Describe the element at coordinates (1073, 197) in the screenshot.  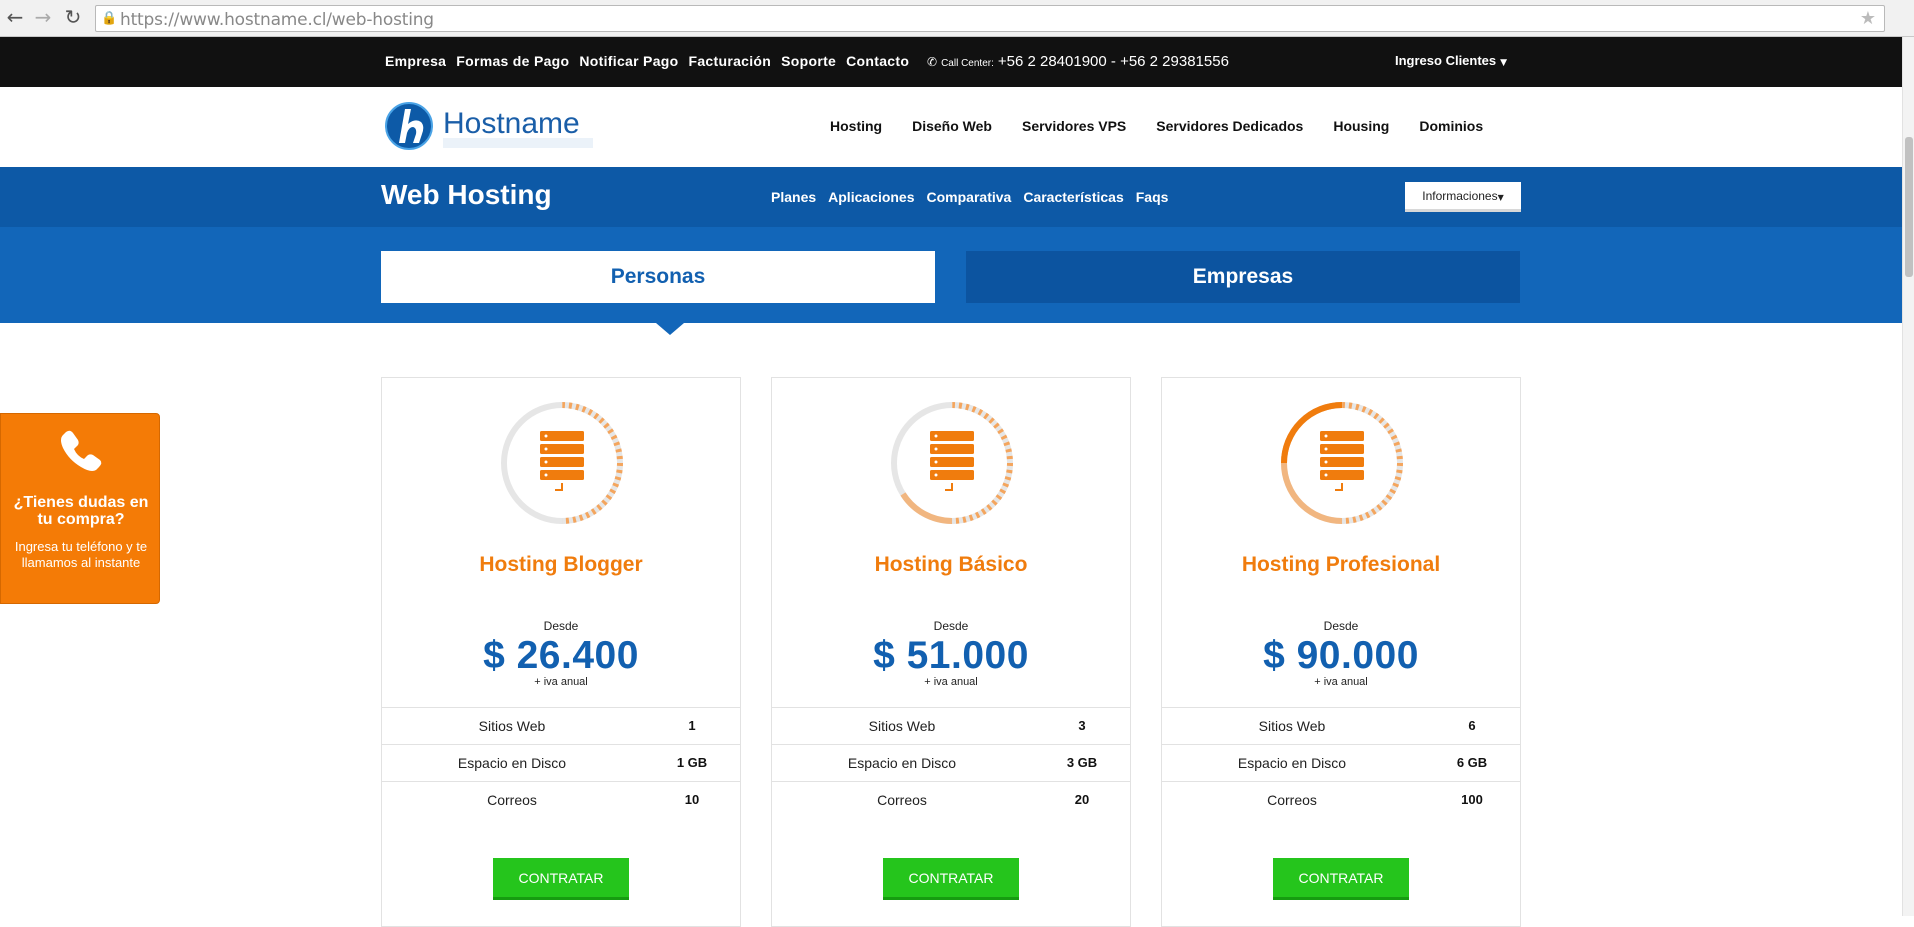
I see `subnav-caracteristicas: Características` at that location.